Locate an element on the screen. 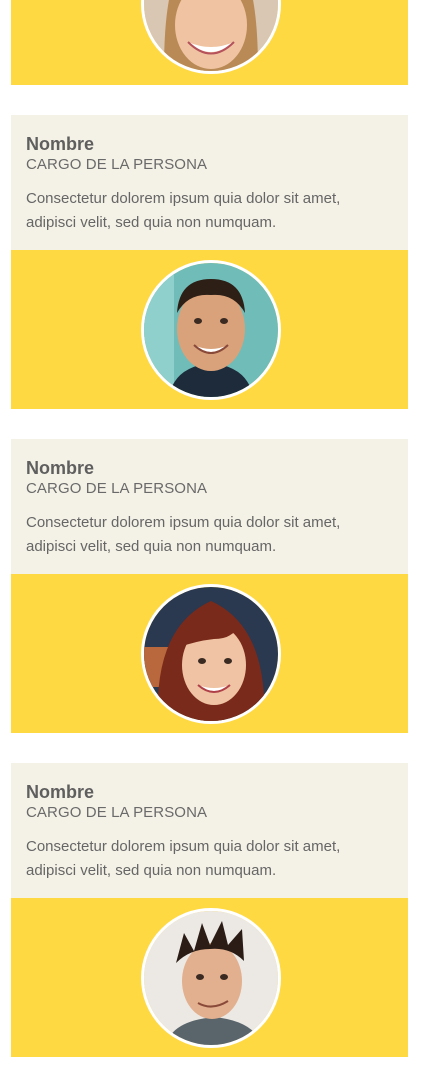 The width and height of the screenshot is (423, 1082). avatar-man-spiky-hair-photo is located at coordinates (211, 978).